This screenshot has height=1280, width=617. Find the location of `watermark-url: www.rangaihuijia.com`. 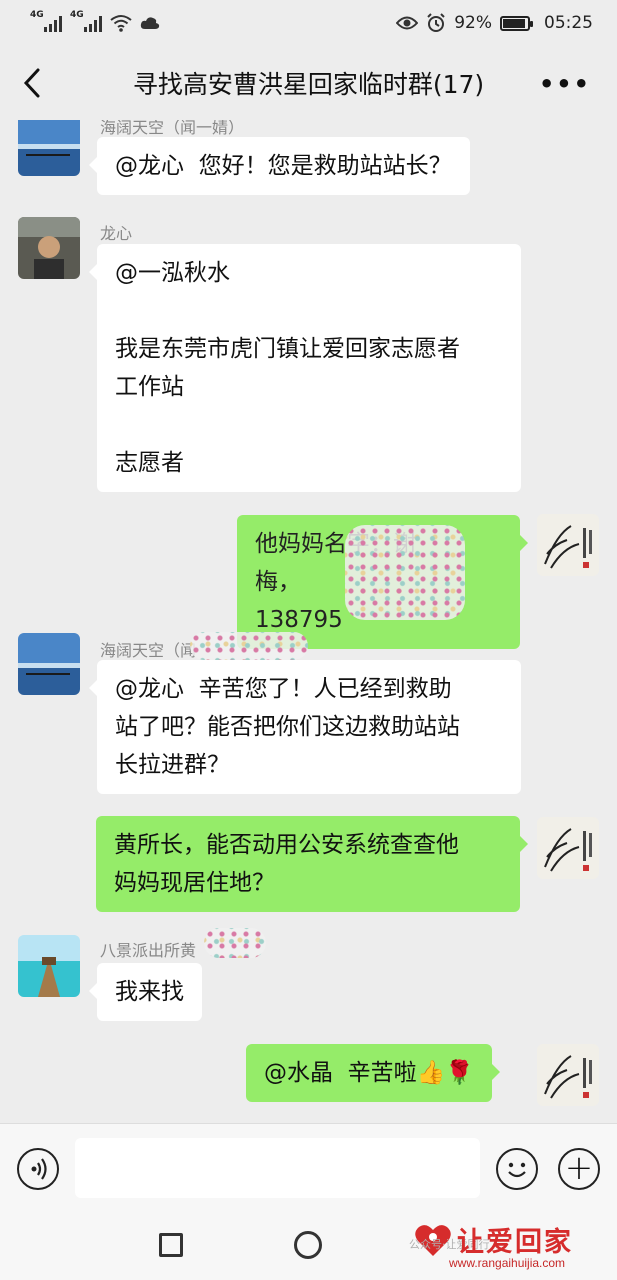

watermark-url: www.rangaihuijia.com is located at coordinates (507, 1263).